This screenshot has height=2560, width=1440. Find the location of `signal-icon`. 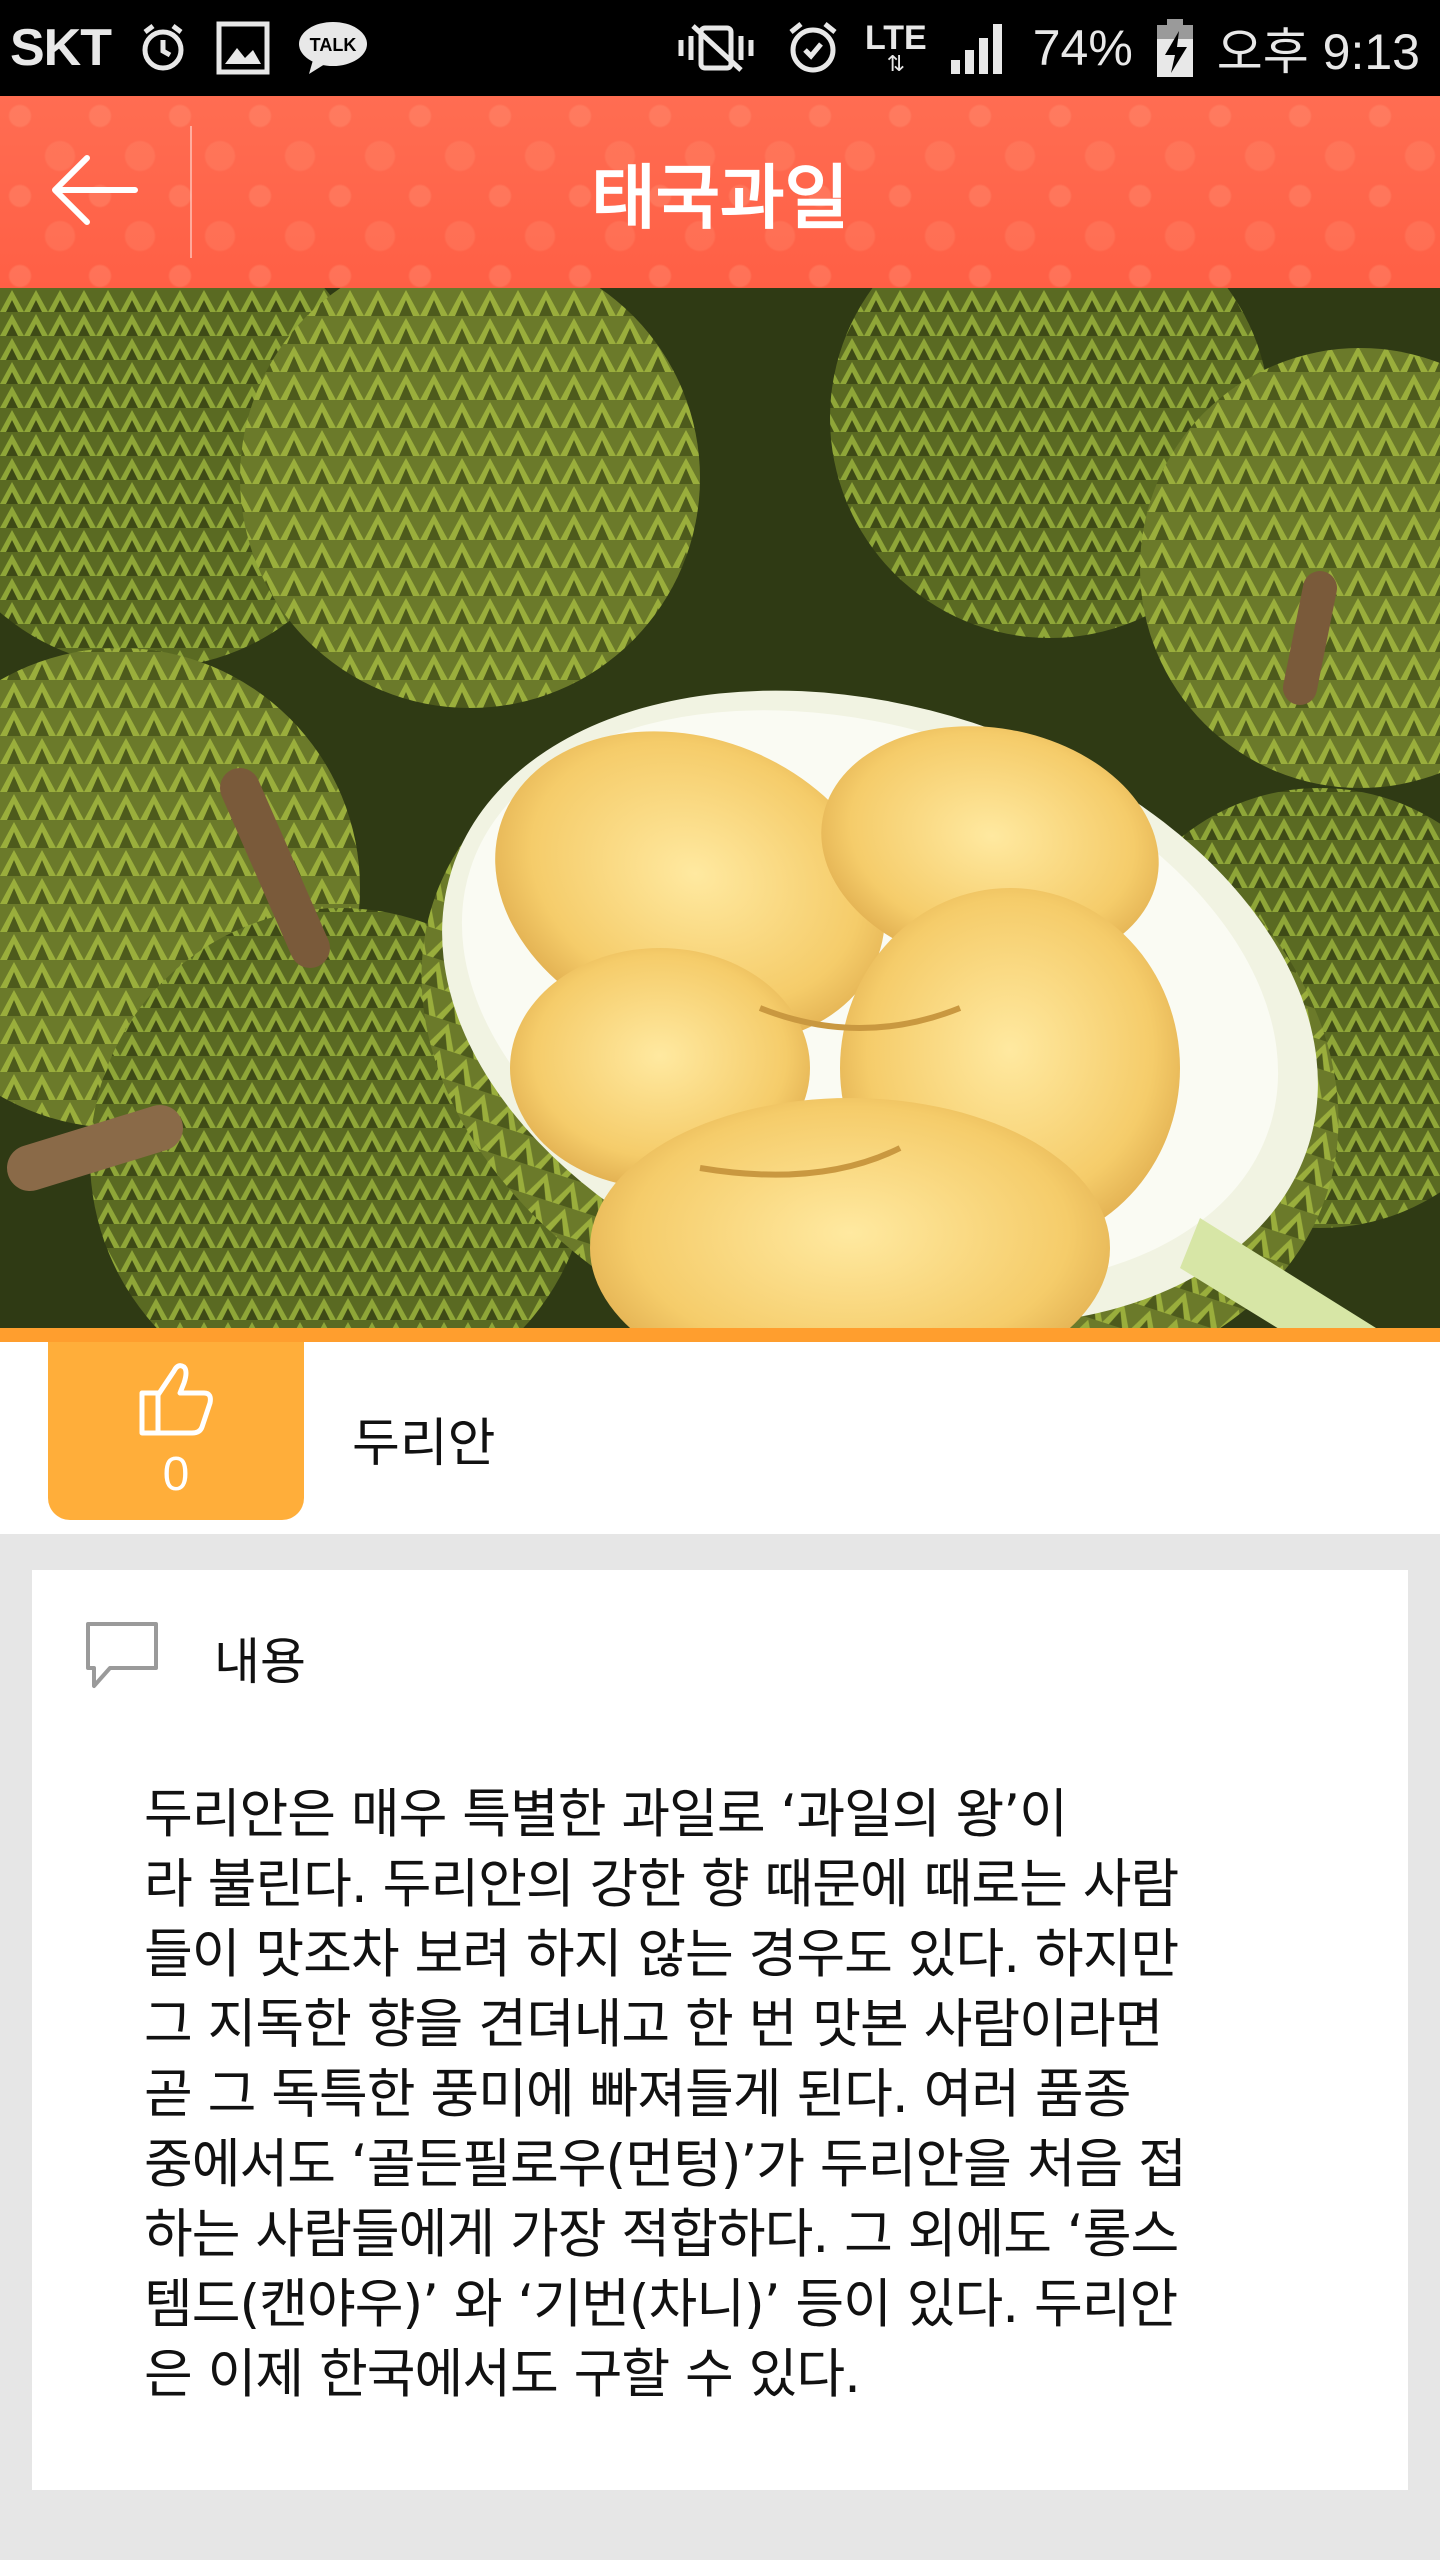

signal-icon is located at coordinates (980, 48).